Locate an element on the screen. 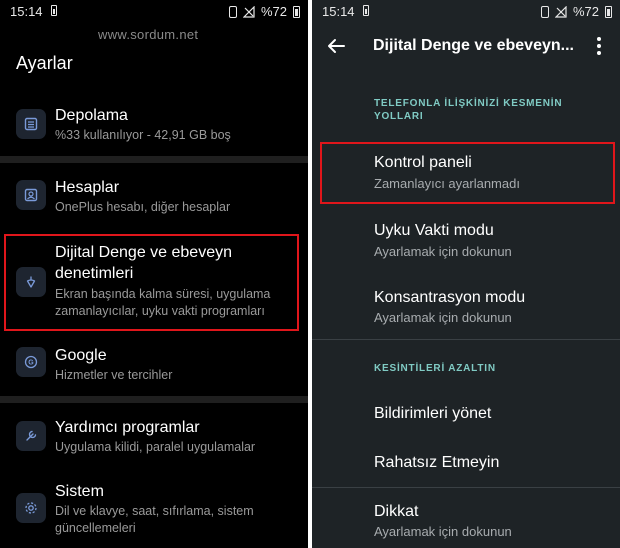  settings-item-title: Yardımcı programlar is located at coordinates (127, 427).